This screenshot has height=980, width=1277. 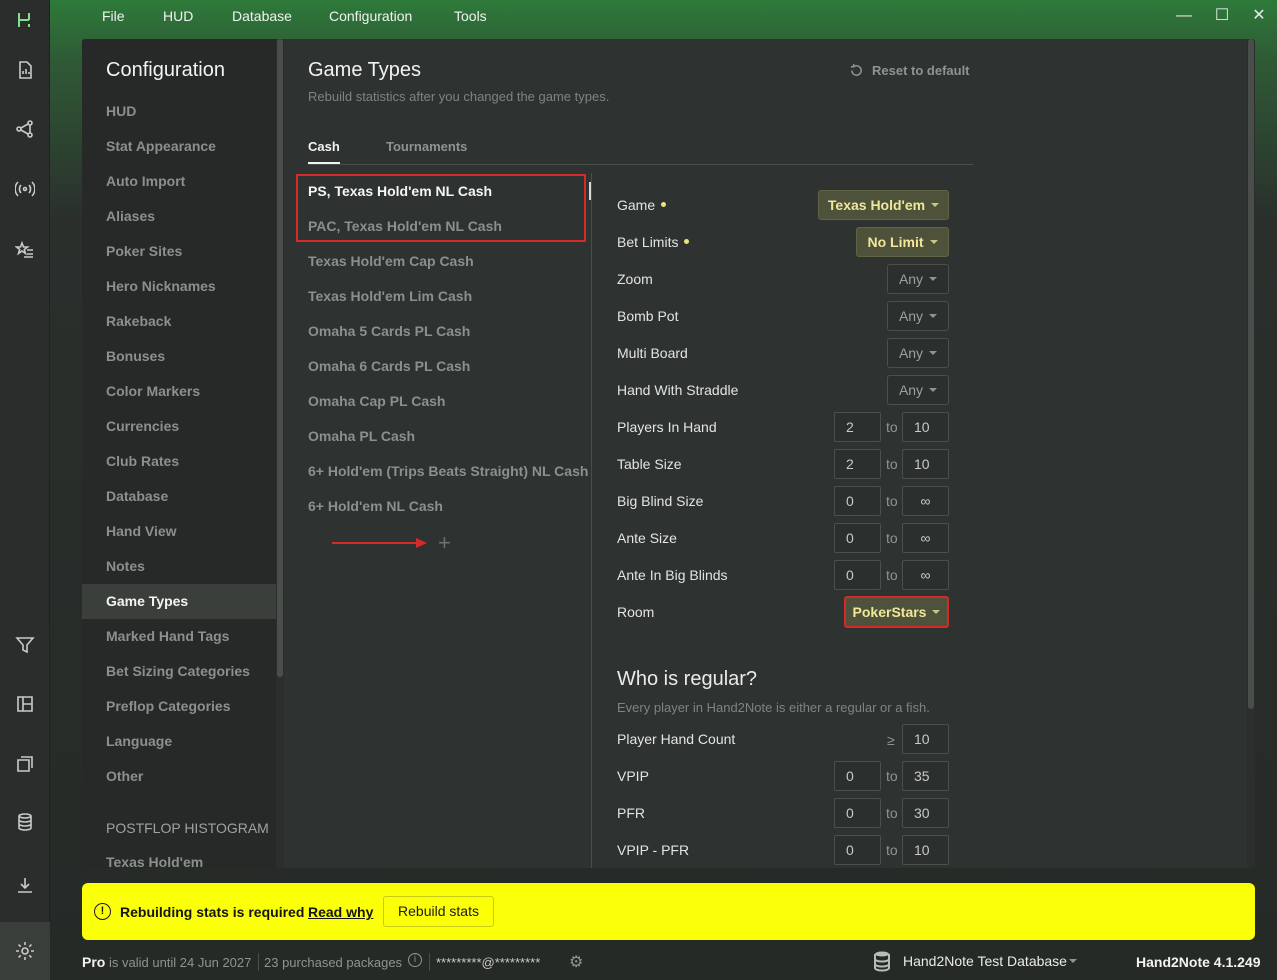 What do you see at coordinates (891, 740) in the screenshot?
I see `greater-equal-sign: ≥` at bounding box center [891, 740].